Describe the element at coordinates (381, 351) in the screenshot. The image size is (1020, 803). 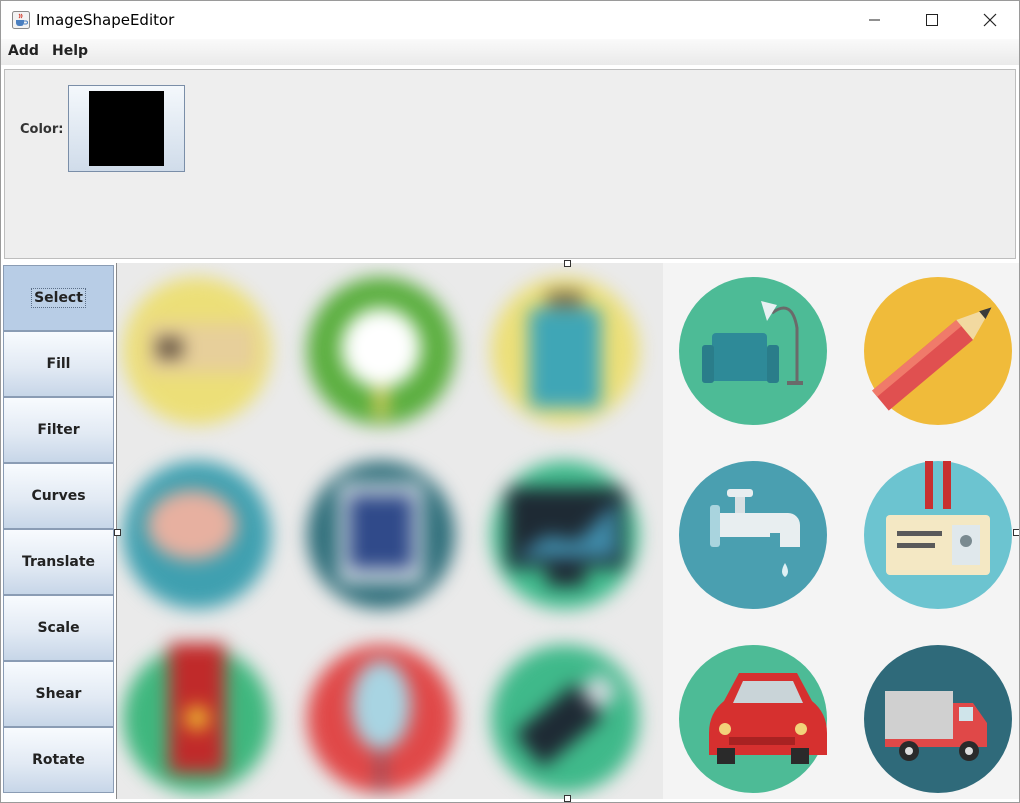
I see `donut-icon` at that location.